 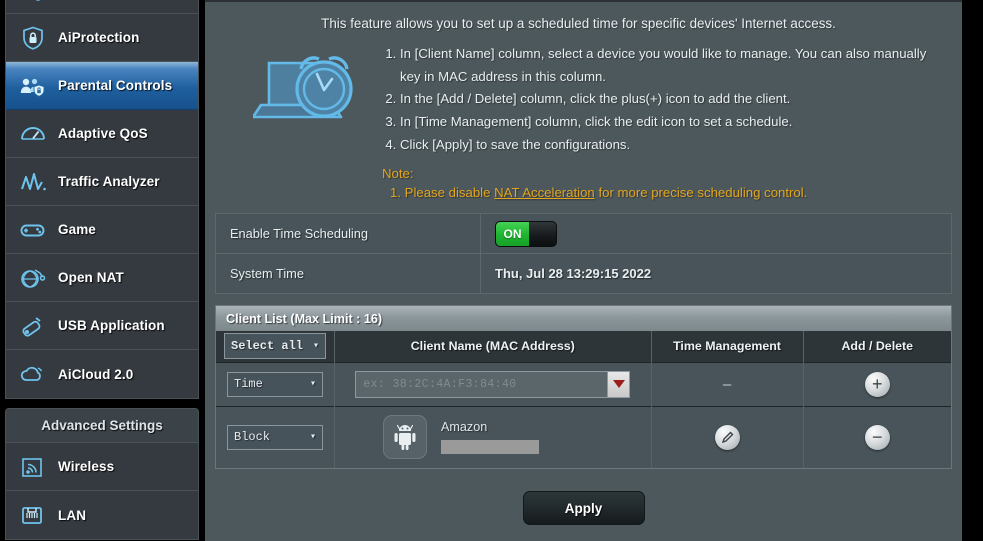 What do you see at coordinates (33, 134) in the screenshot?
I see `gauge-icon` at bounding box center [33, 134].